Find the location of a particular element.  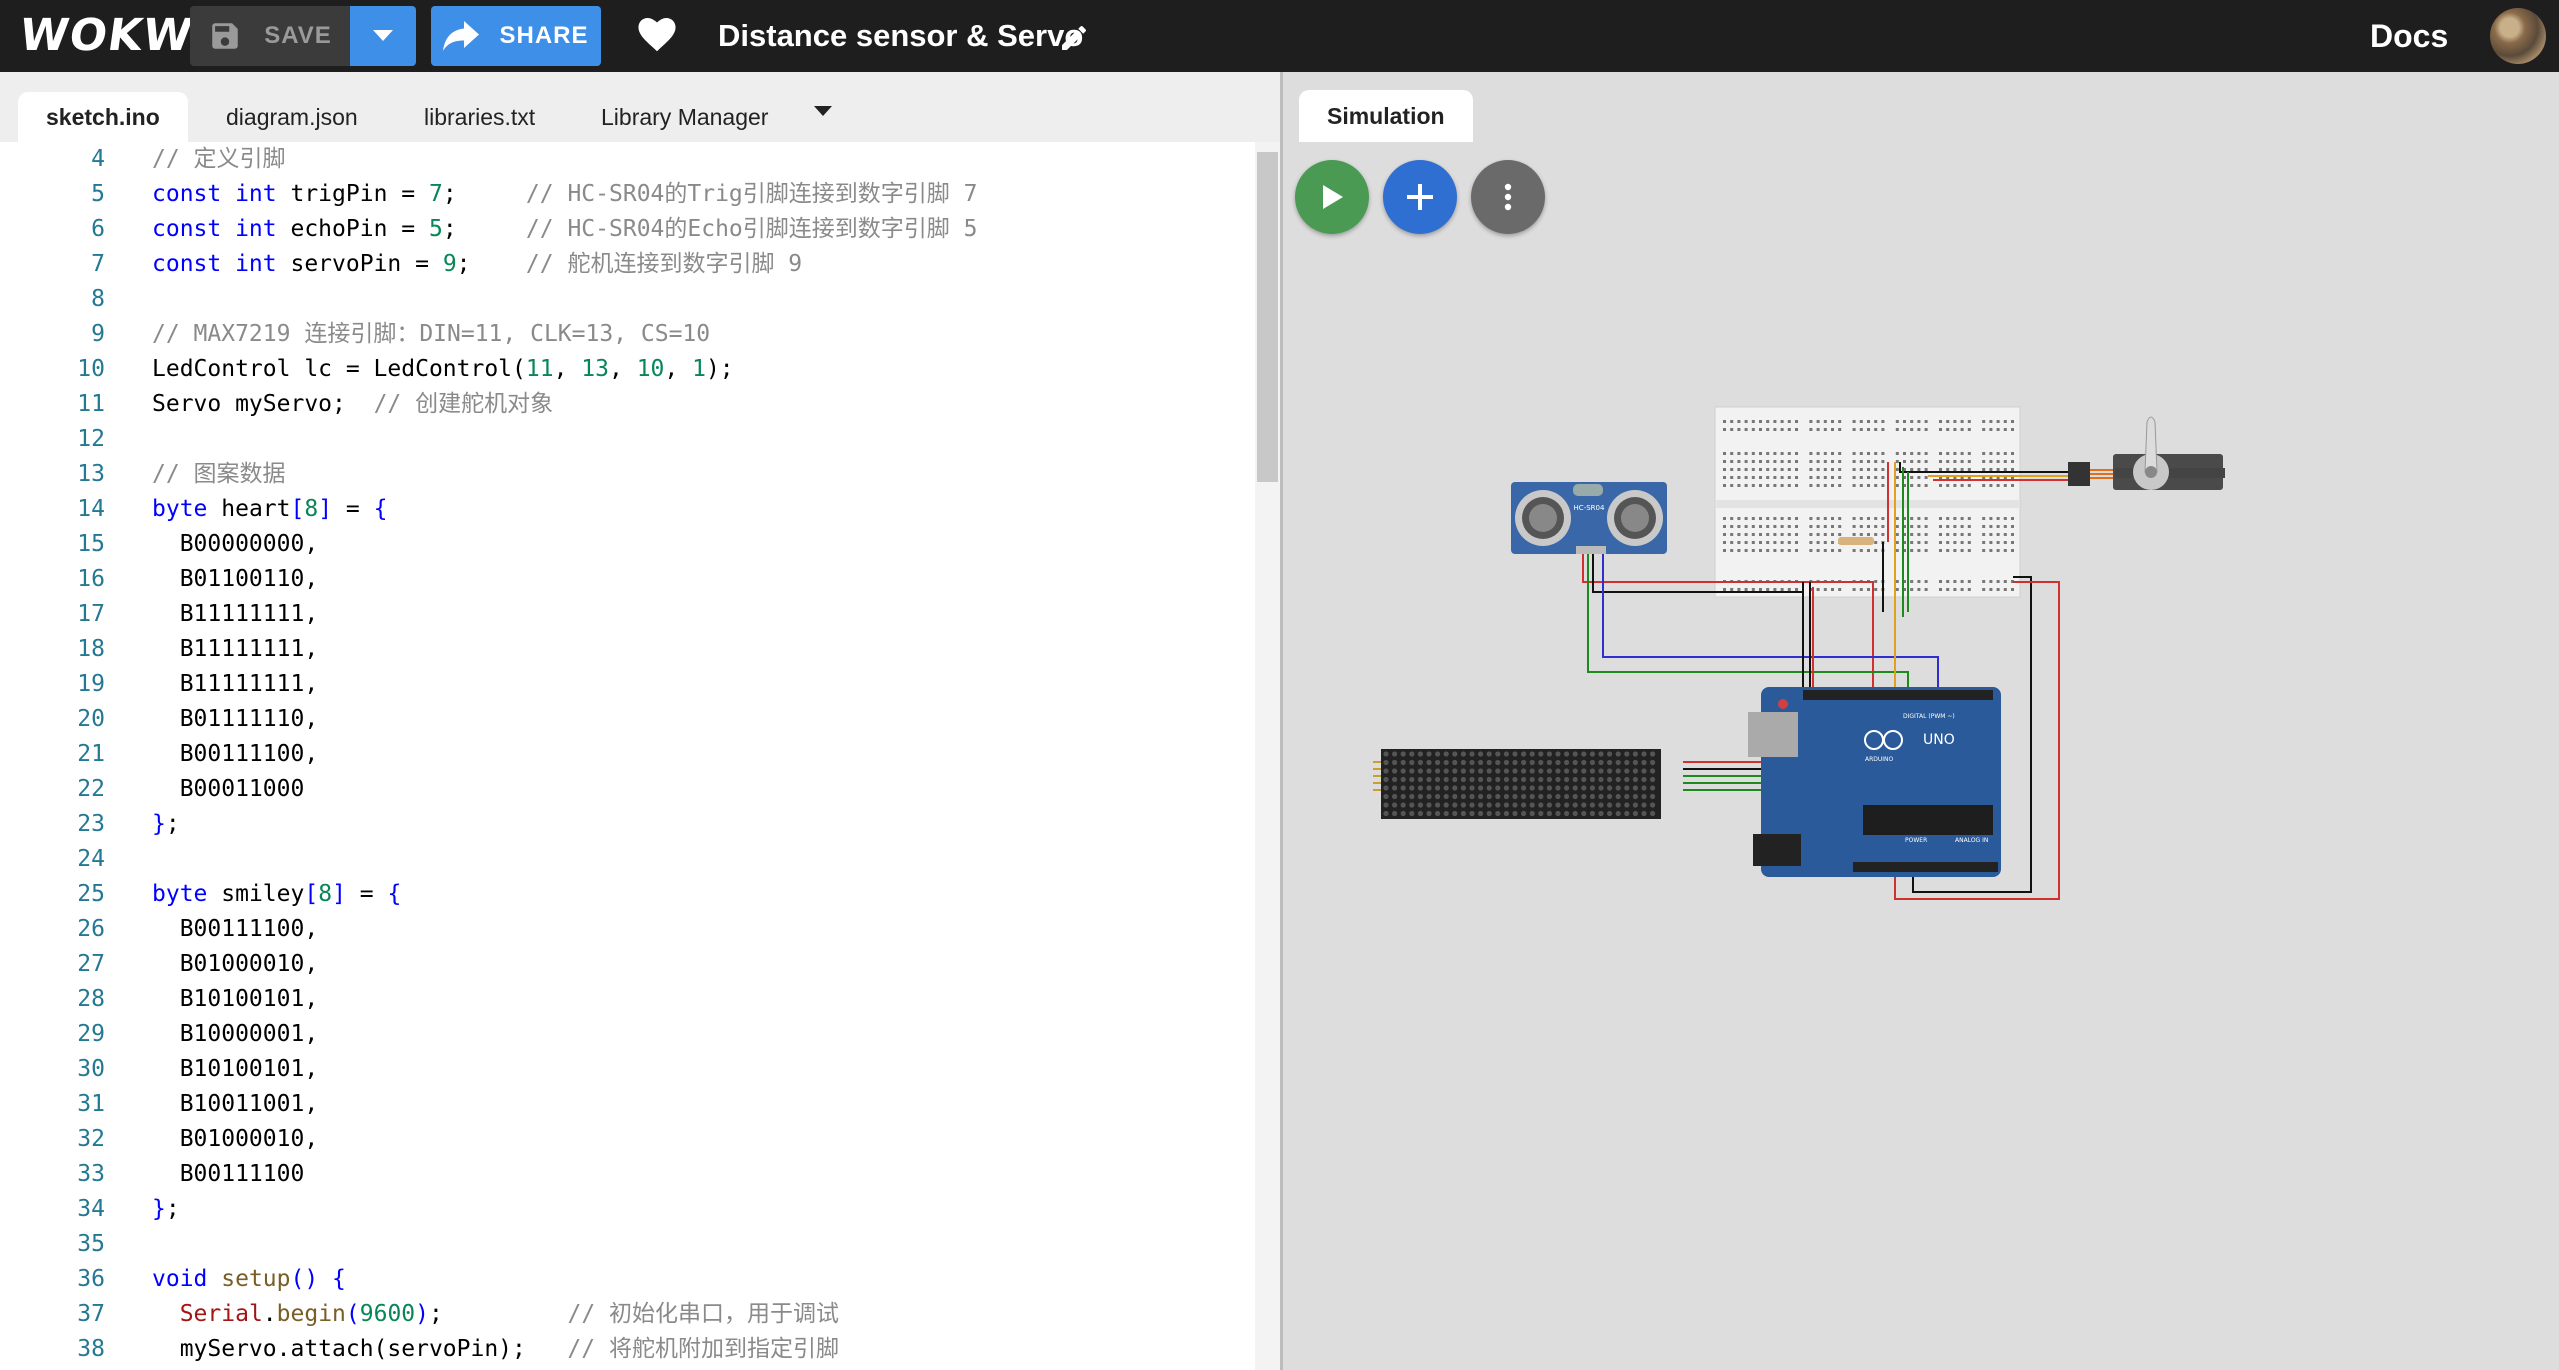

line-number: 13 is located at coordinates (91, 474).